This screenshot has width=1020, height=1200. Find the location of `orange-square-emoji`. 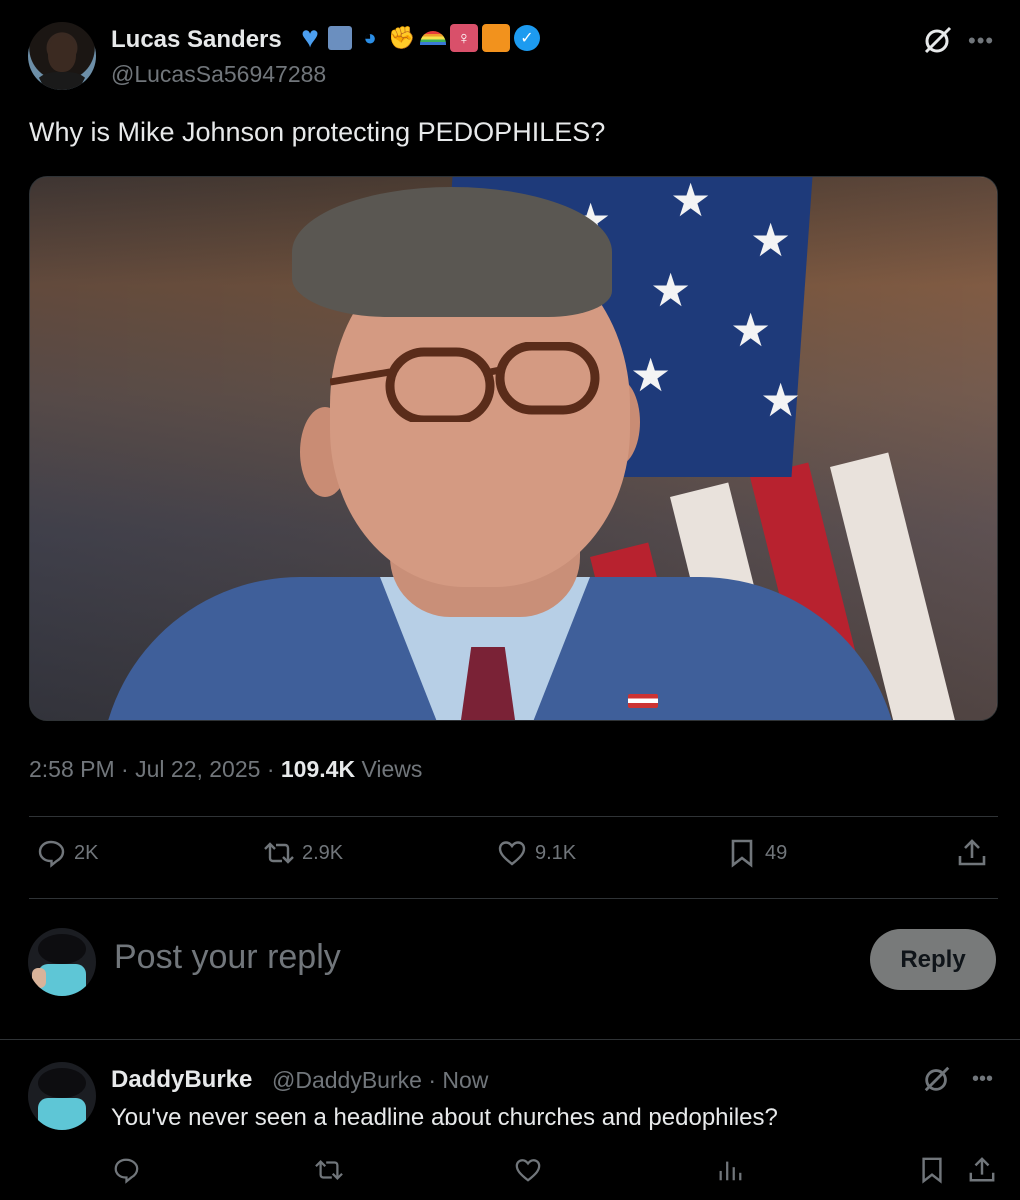

orange-square-emoji is located at coordinates (496, 38).